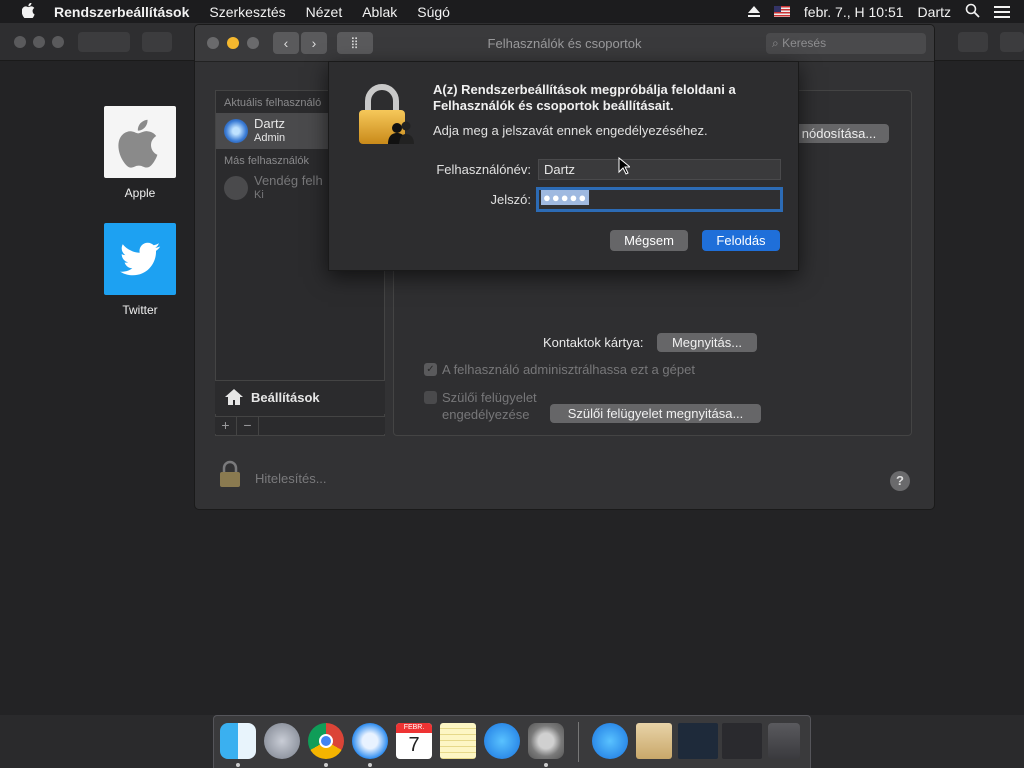 This screenshot has height=768, width=1024. Describe the element at coordinates (973, 42) in the screenshot. I see `bg-tabs-button` at that location.